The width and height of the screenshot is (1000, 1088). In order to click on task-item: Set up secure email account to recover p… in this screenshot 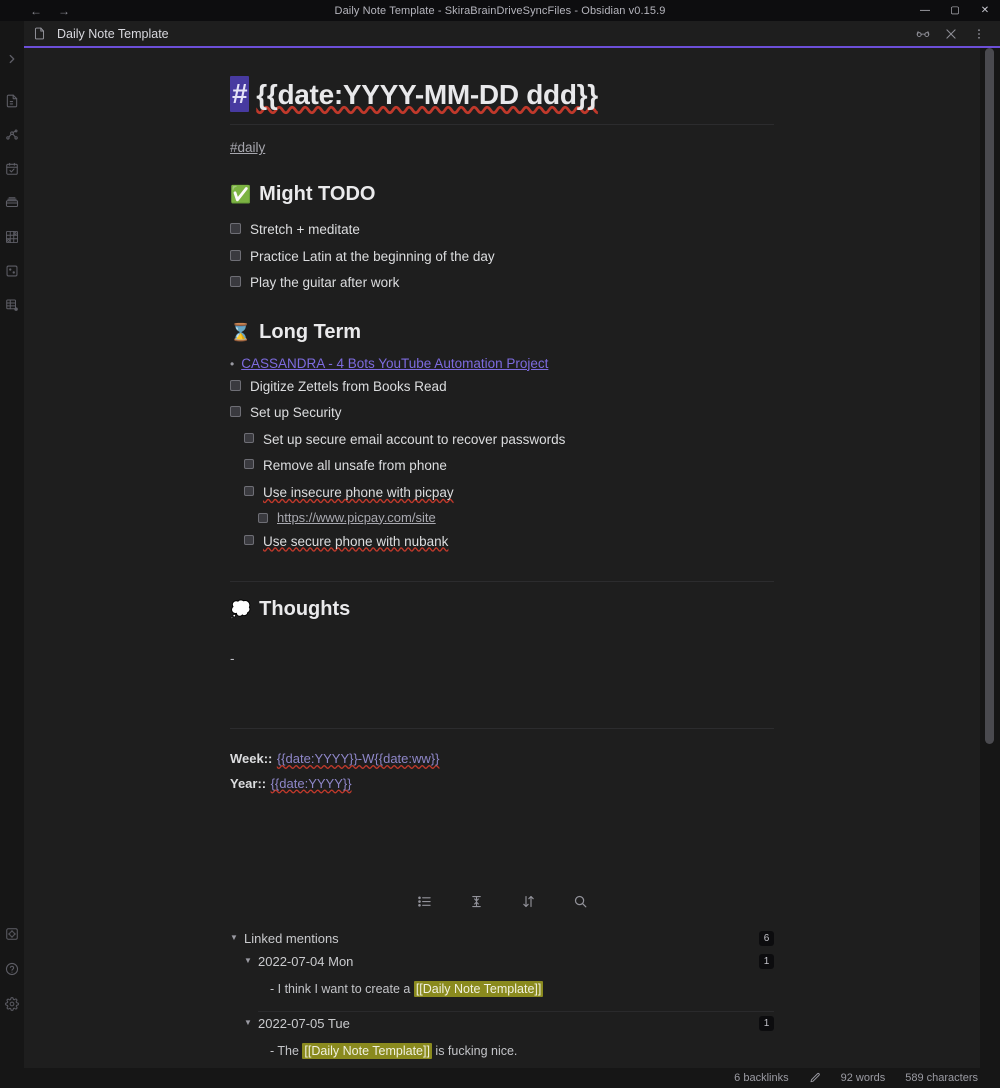, I will do `click(502, 440)`.